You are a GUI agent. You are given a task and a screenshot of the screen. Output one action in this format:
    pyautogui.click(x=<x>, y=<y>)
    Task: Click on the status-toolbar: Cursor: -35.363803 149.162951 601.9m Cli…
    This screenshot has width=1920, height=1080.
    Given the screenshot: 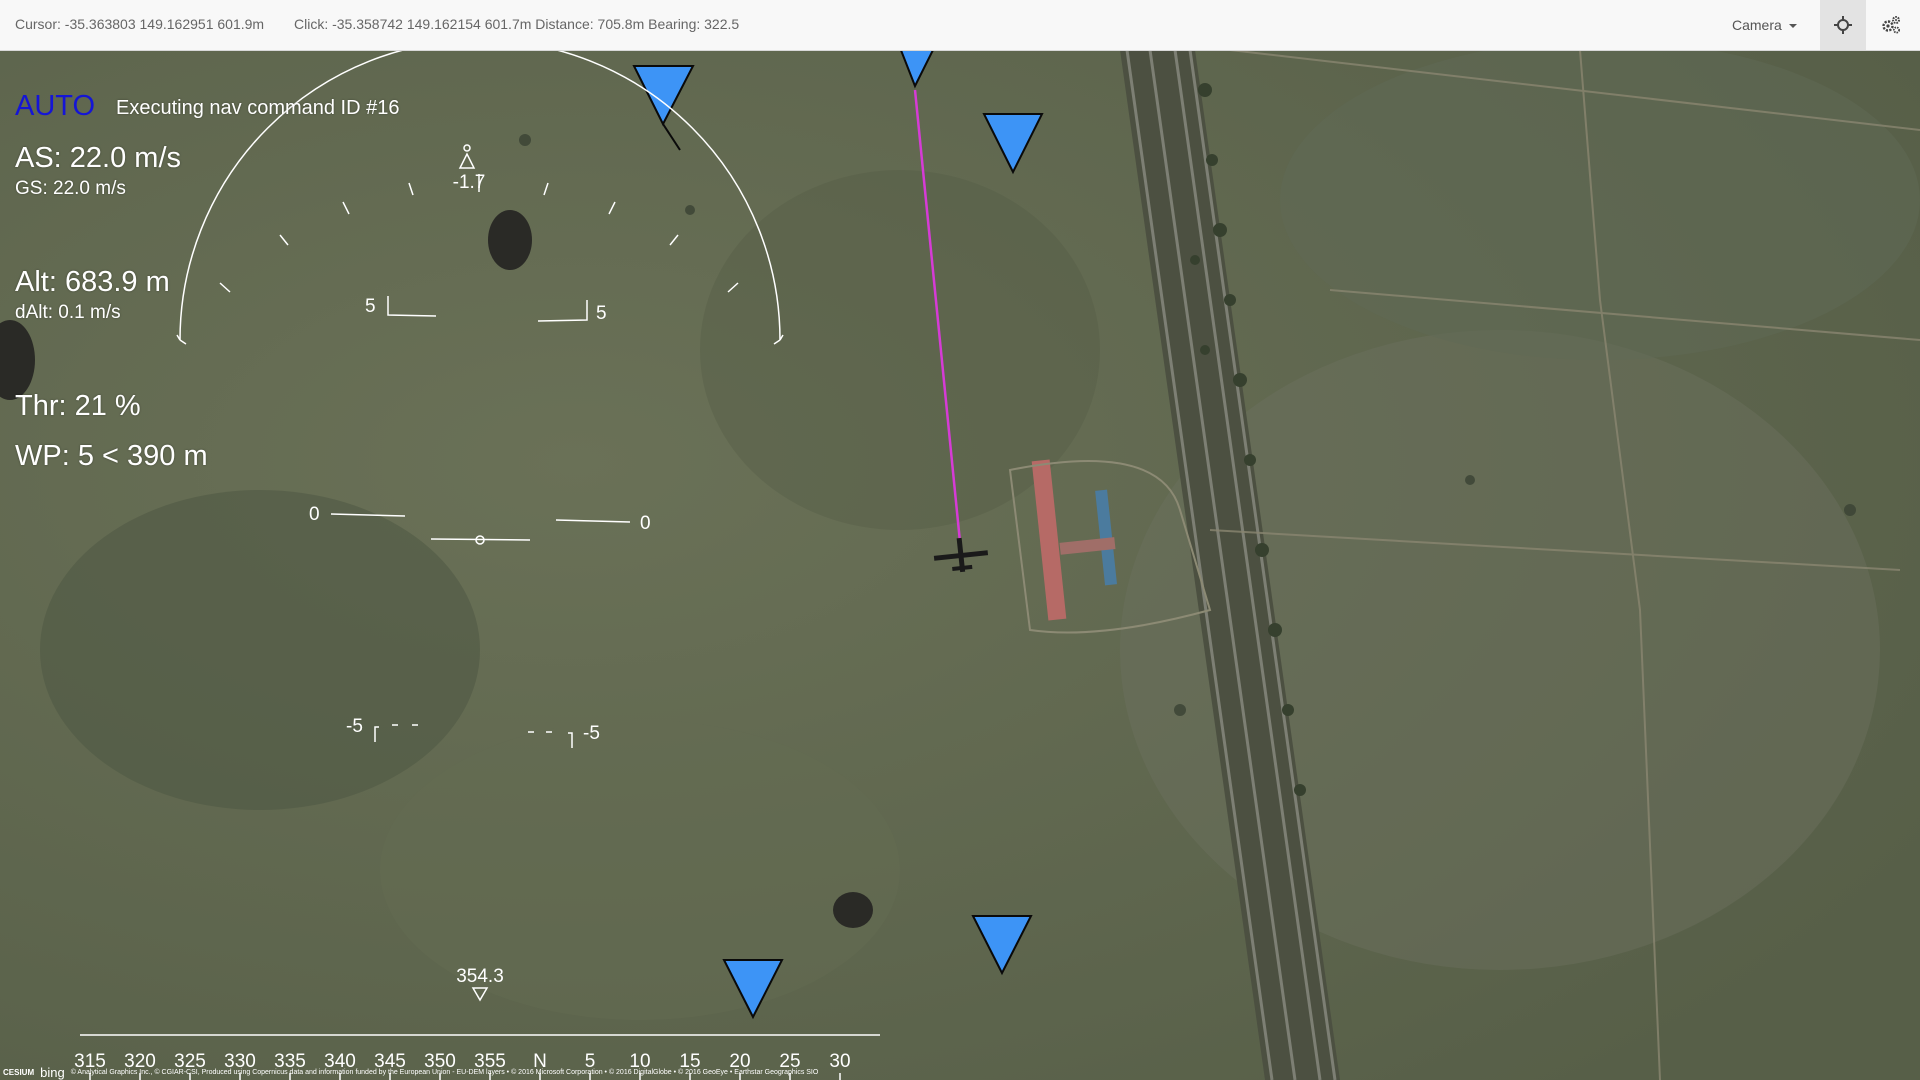 What is the action you would take?
    pyautogui.click(x=960, y=25)
    